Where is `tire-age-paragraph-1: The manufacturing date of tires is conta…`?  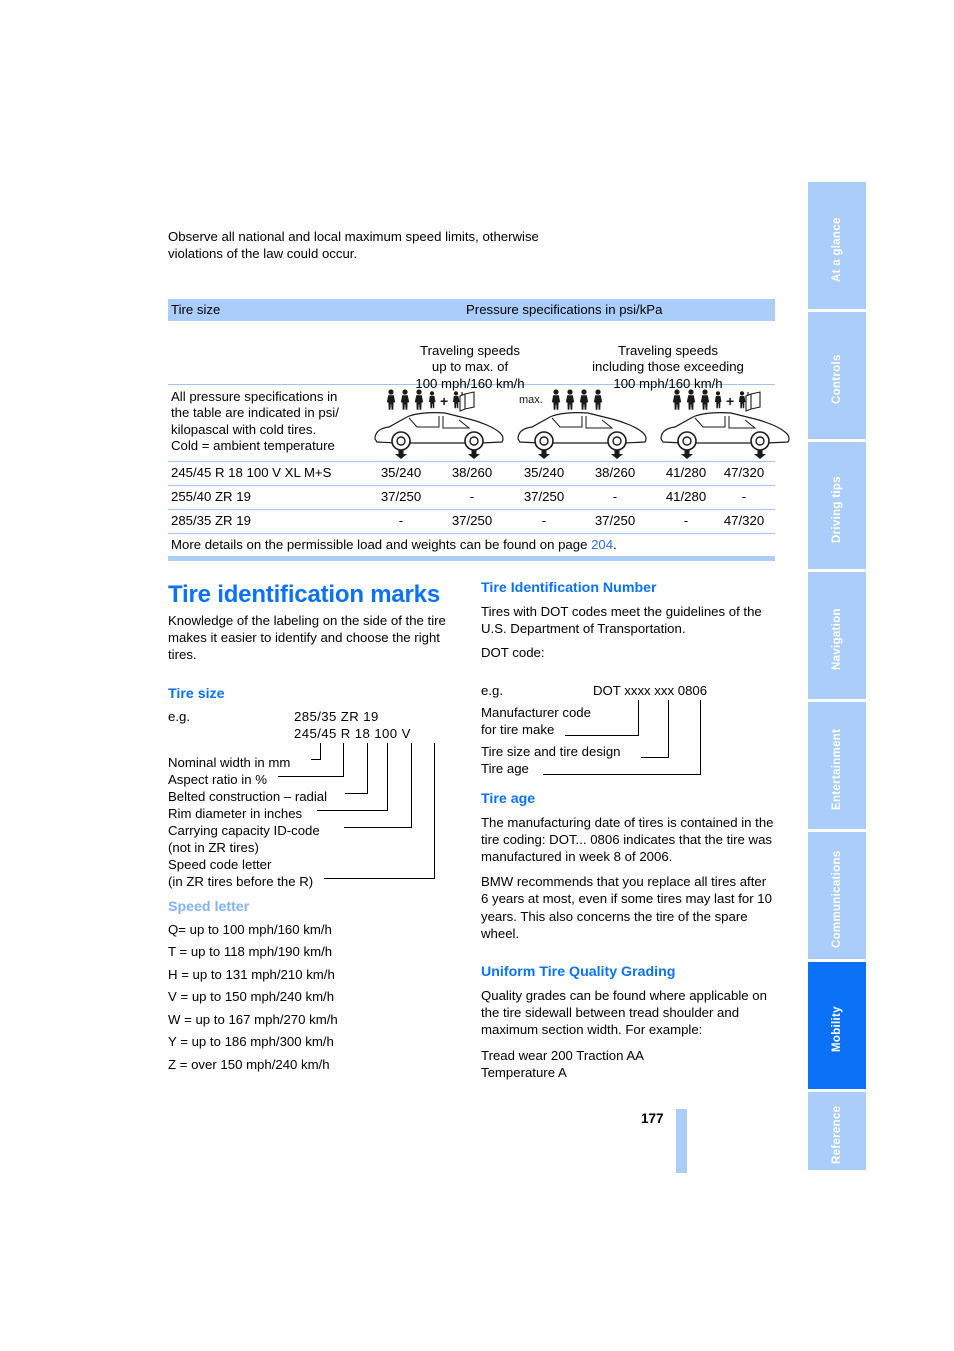
tire-age-paragraph-1: The manufacturing date of tires is conta… is located at coordinates (627, 839).